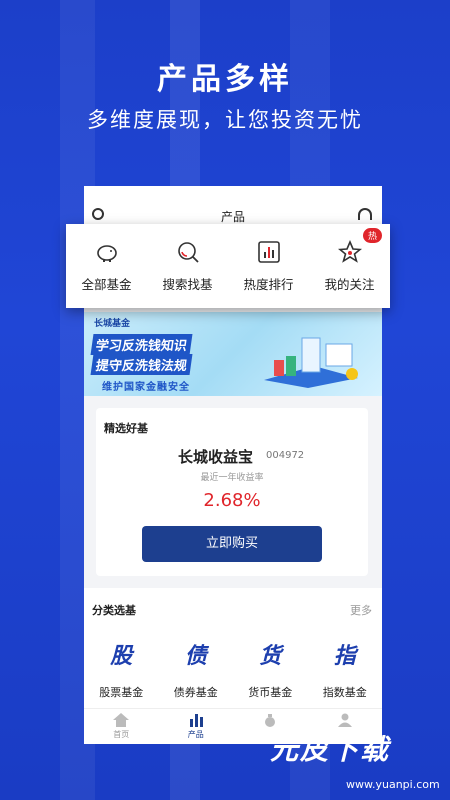 This screenshot has width=450, height=800. I want to click on user-icon, so click(344, 720).